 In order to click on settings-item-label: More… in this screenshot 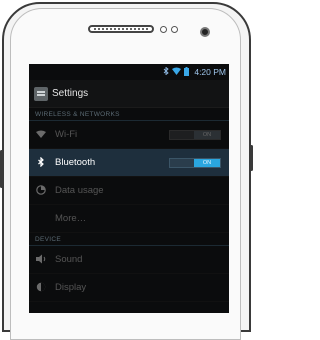, I will do `click(71, 218)`.